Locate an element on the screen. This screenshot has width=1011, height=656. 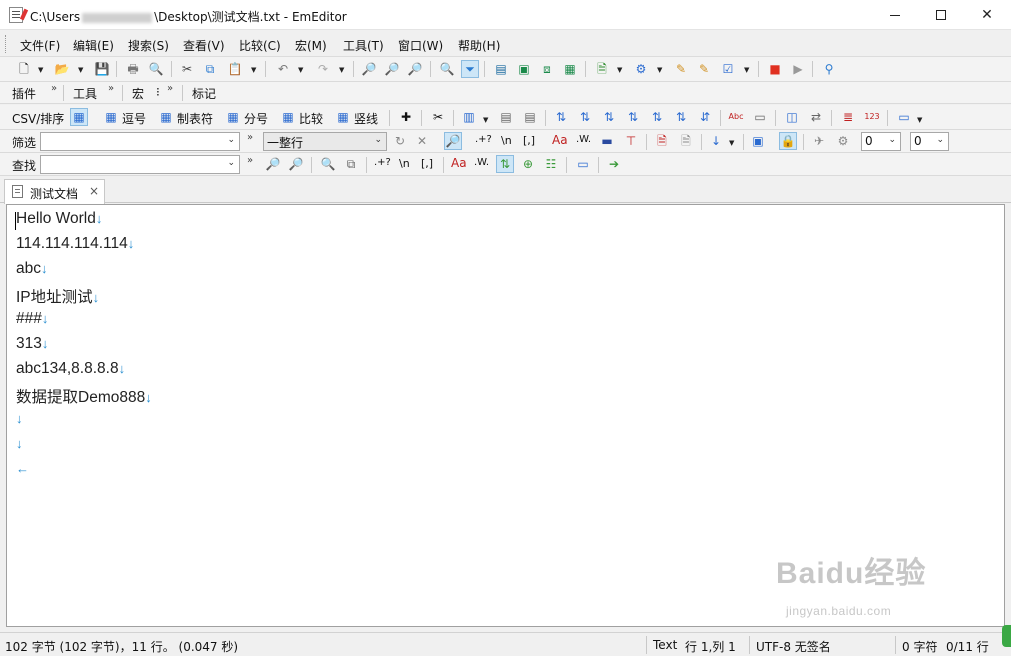
play-macro-icon: ▶ is located at coordinates (798, 69).